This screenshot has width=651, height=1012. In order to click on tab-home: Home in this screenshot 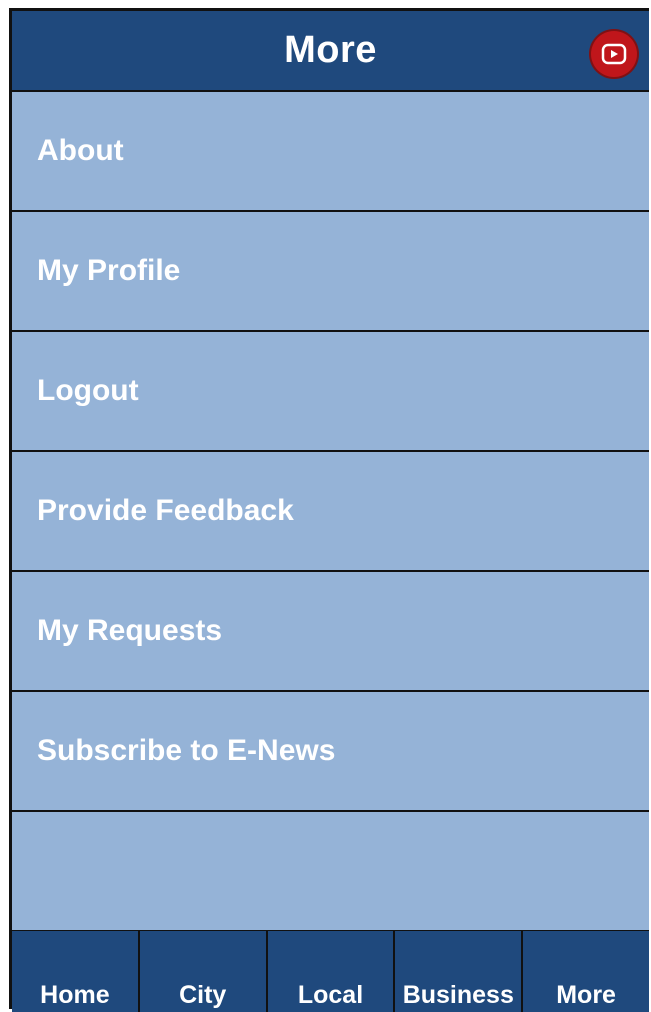, I will do `click(76, 971)`.